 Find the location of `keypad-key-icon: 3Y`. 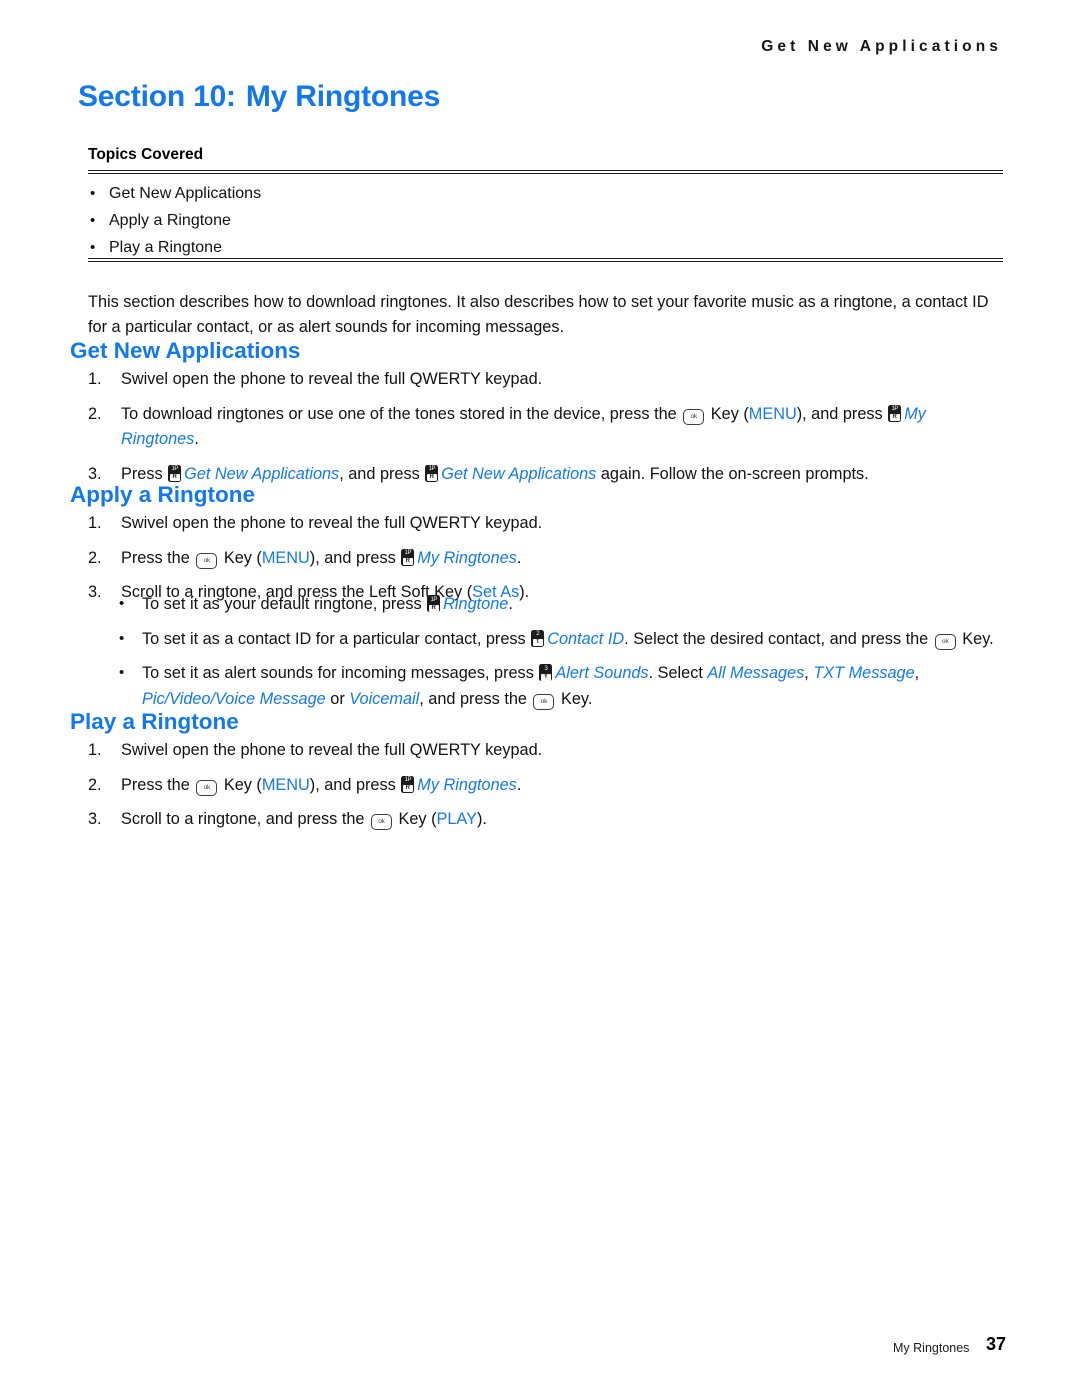

keypad-key-icon: 3Y is located at coordinates (546, 672).